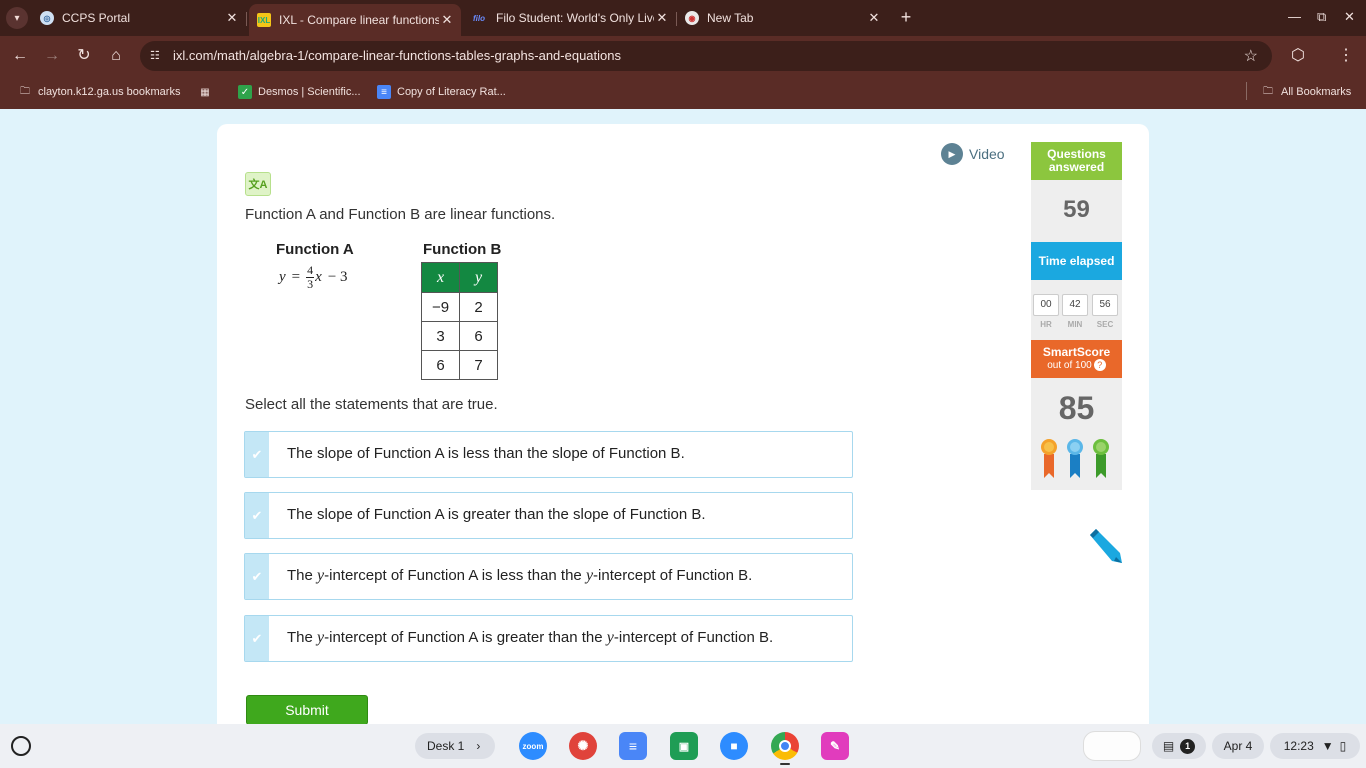  I want to click on clipboard-icon: ▤, so click(1168, 746).